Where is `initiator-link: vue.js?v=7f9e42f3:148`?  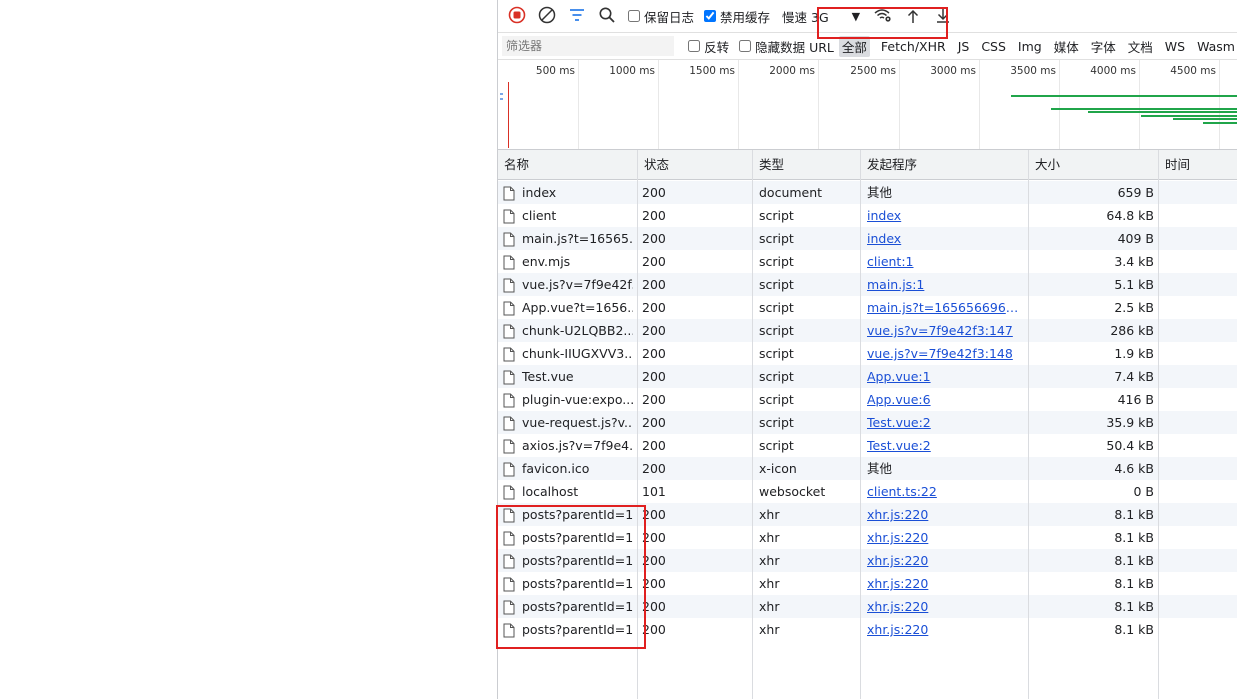
initiator-link: vue.js?v=7f9e42f3:148 is located at coordinates (946, 353).